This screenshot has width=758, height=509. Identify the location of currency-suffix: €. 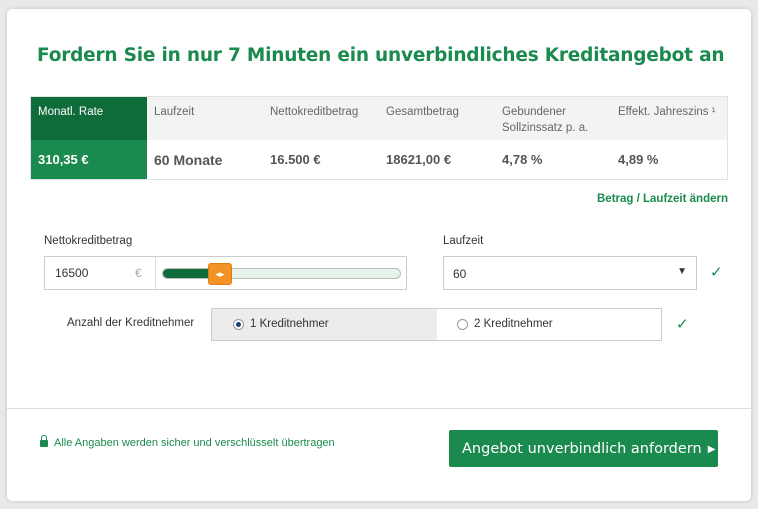
(138, 273).